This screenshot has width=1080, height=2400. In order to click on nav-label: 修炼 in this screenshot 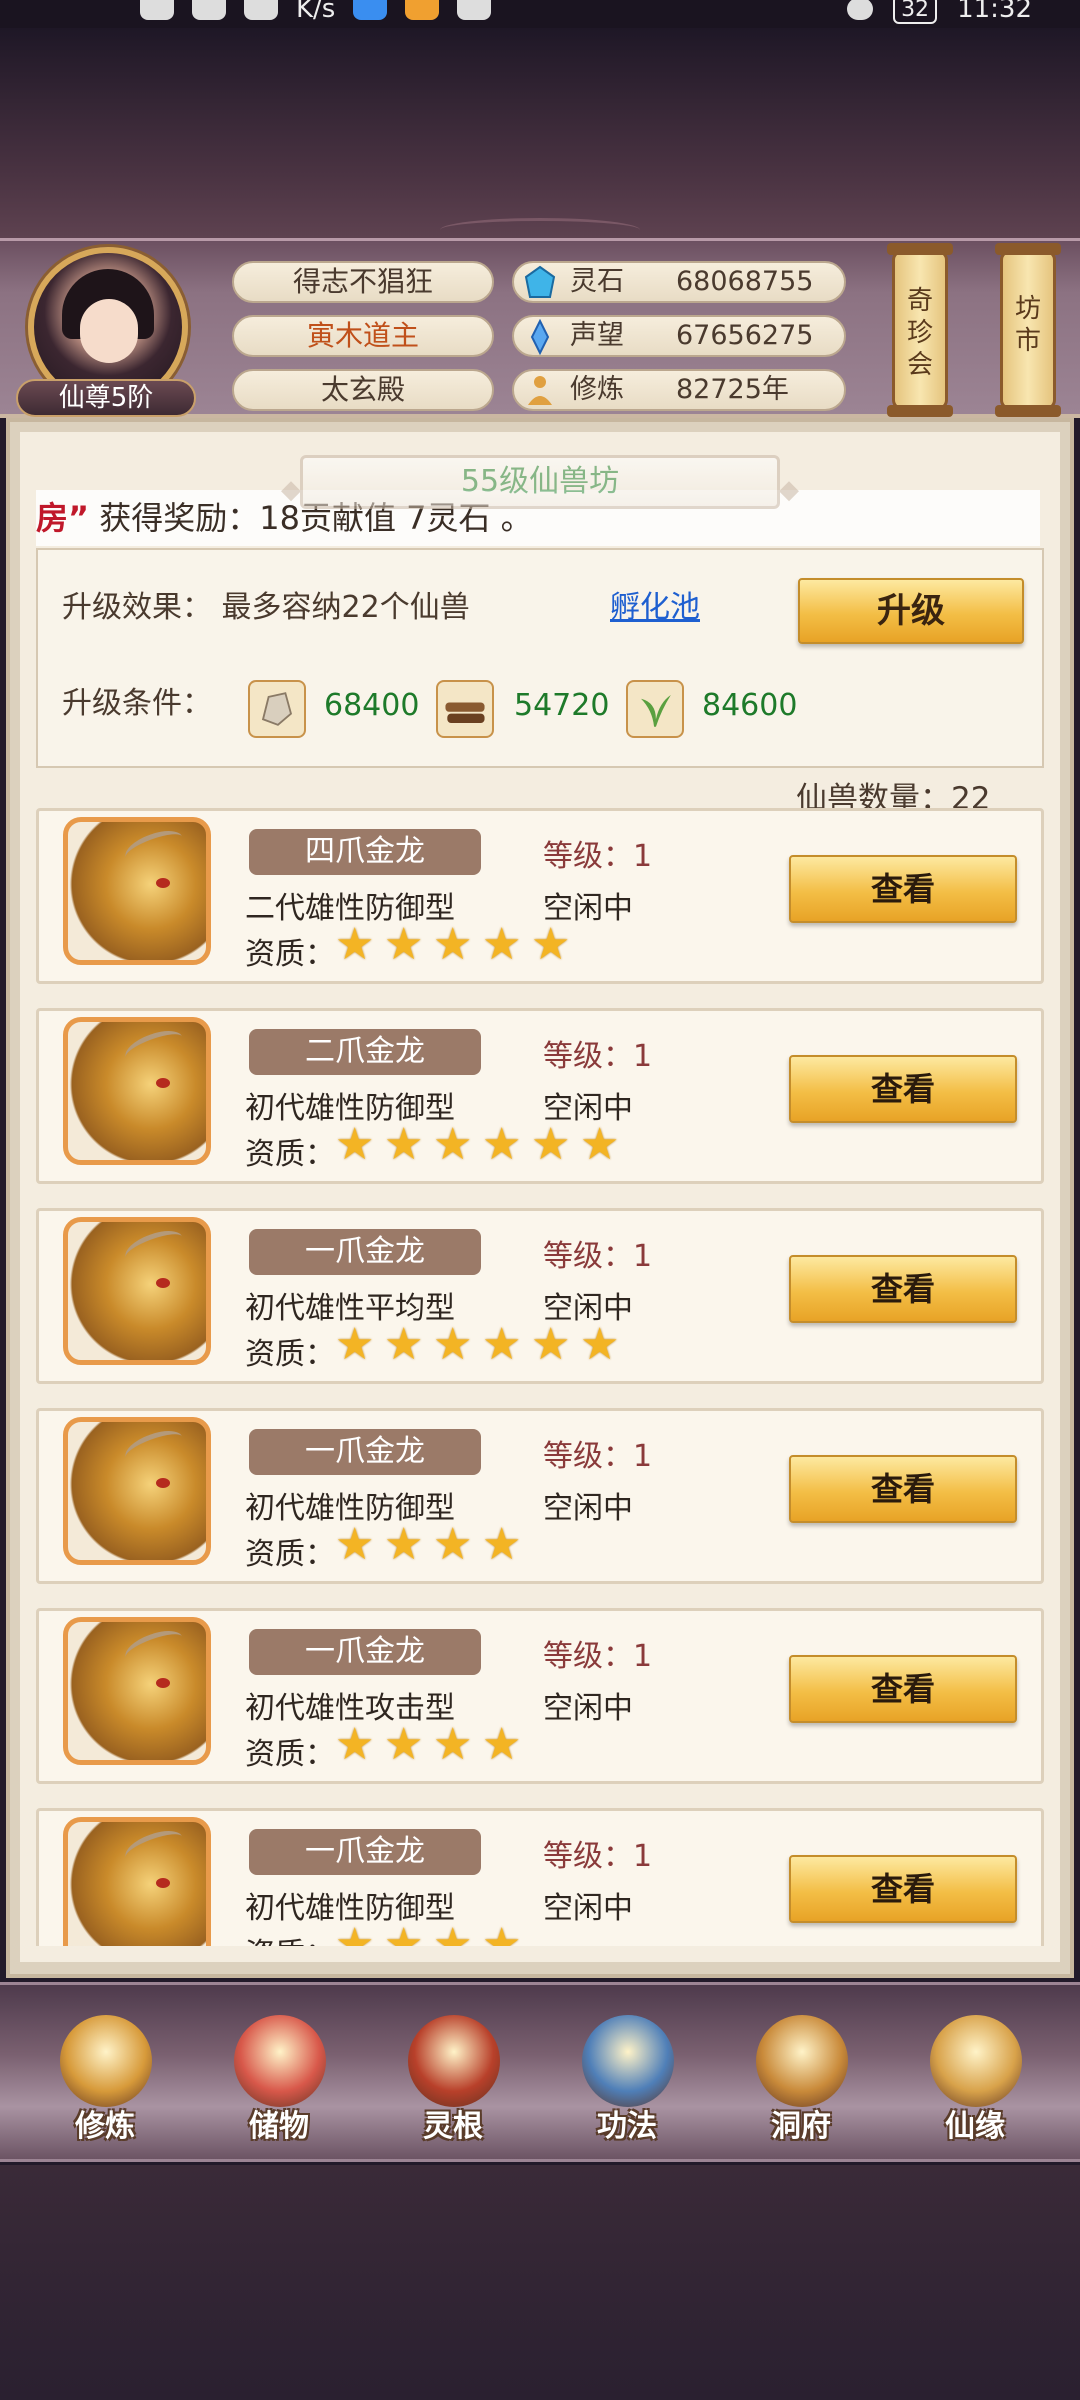, I will do `click(105, 2126)`.